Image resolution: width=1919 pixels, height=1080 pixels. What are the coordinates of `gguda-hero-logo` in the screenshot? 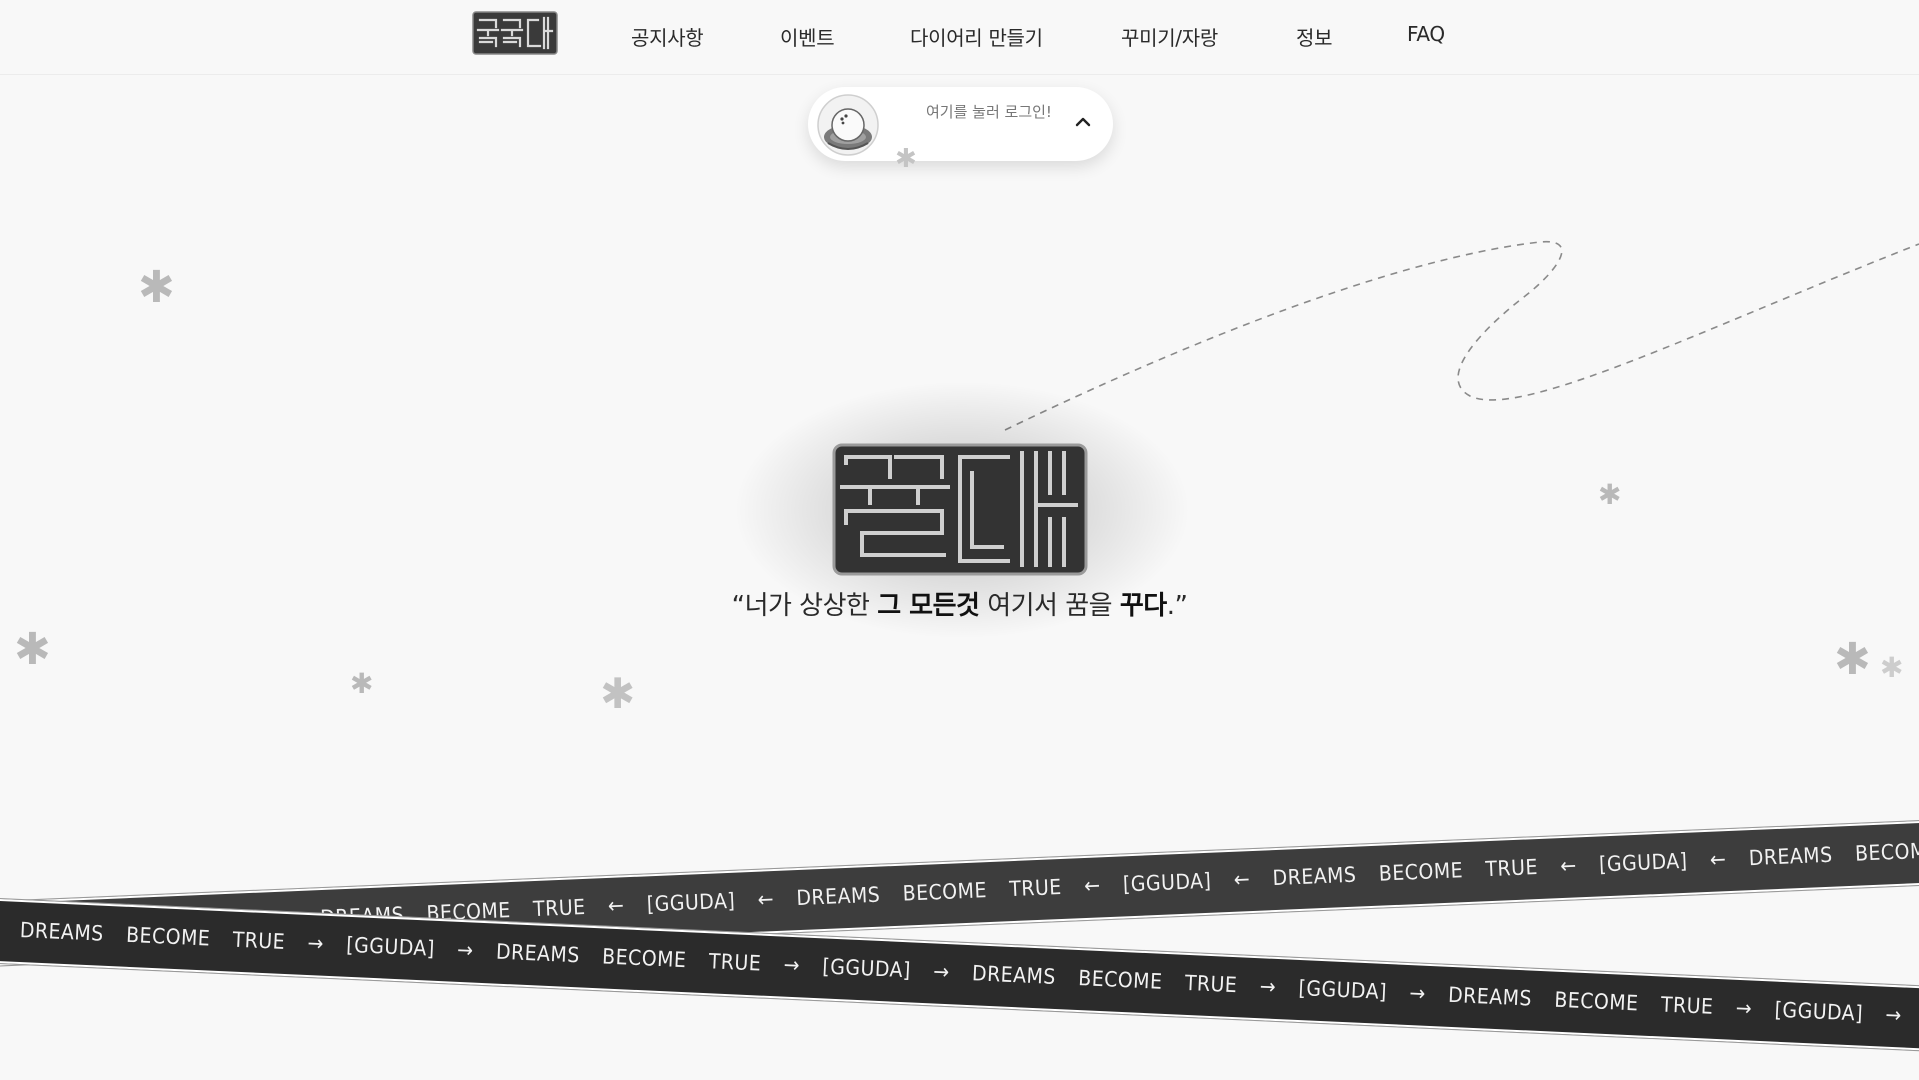 It's located at (960, 509).